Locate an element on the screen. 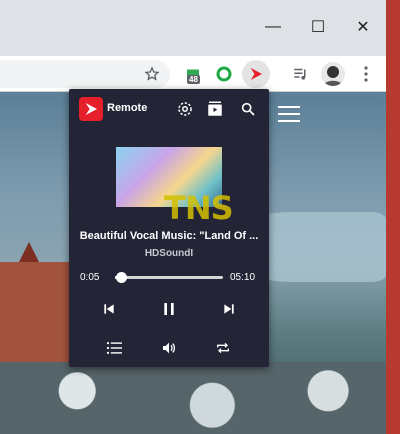  seek-bar is located at coordinates (169, 277).